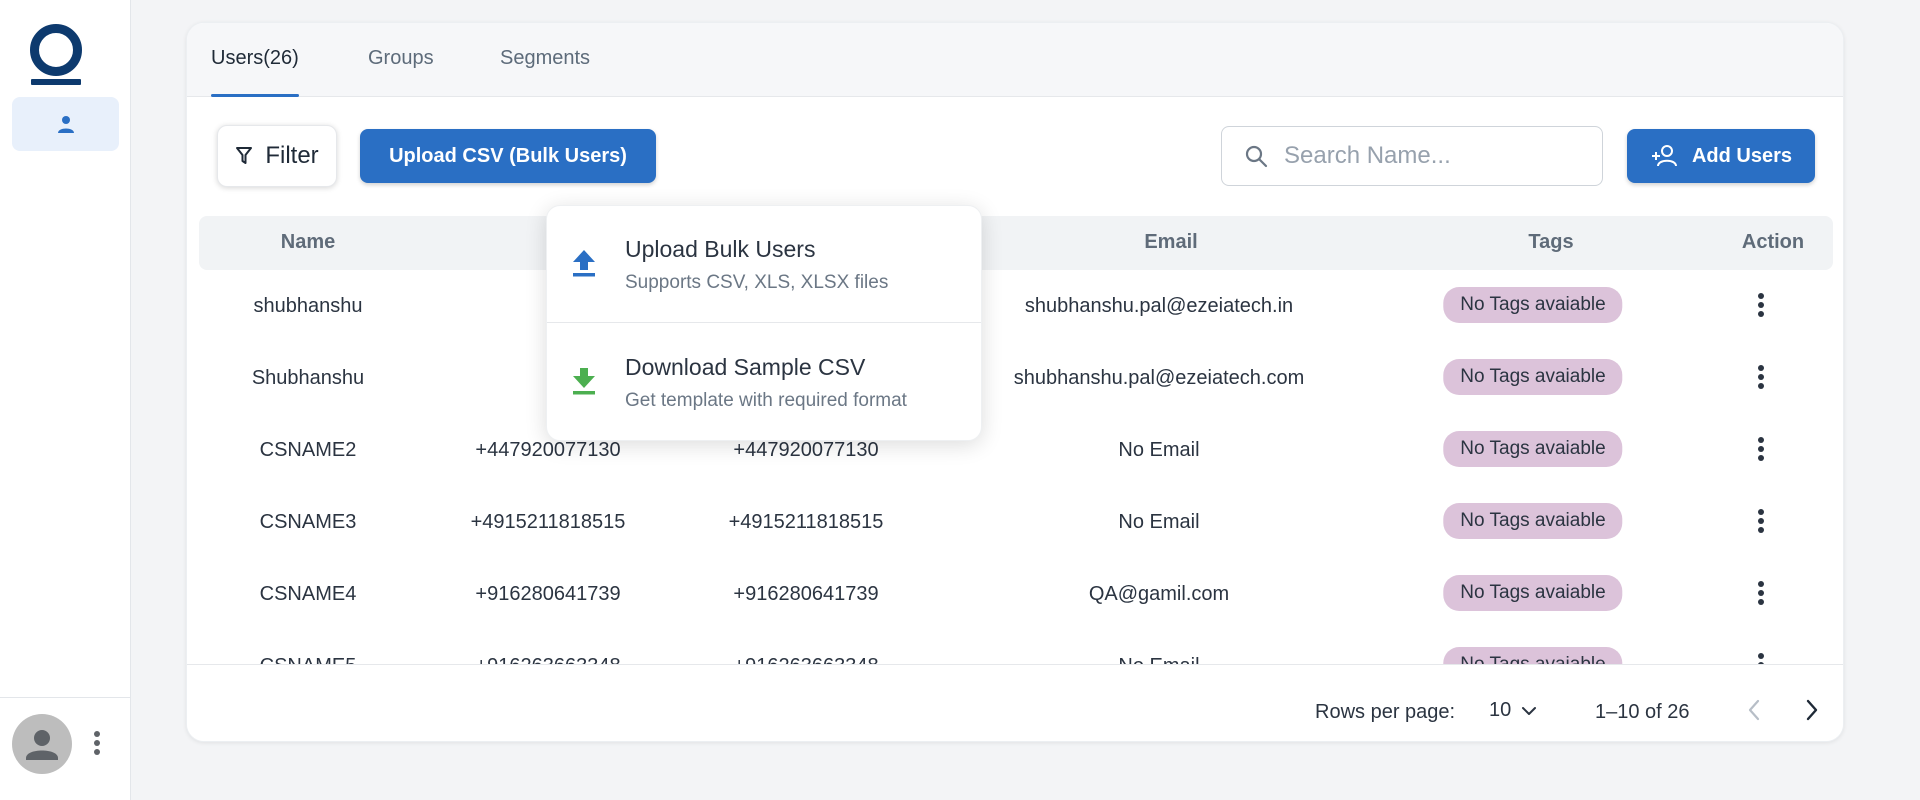 This screenshot has width=1920, height=800. I want to click on download-icon, so click(584, 383).